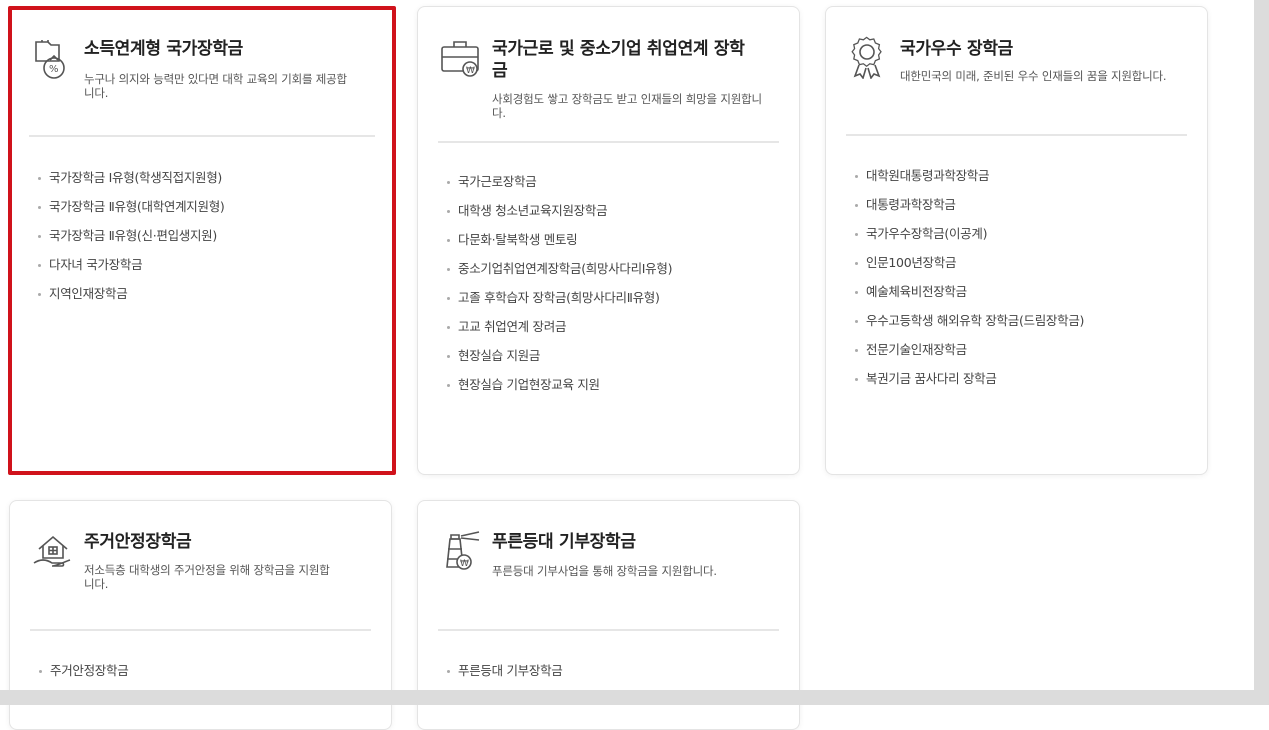  Describe the element at coordinates (1021, 326) in the screenshot. I see `list-item: 우수고등학생 해외유학 장학금(드림장학금)` at that location.